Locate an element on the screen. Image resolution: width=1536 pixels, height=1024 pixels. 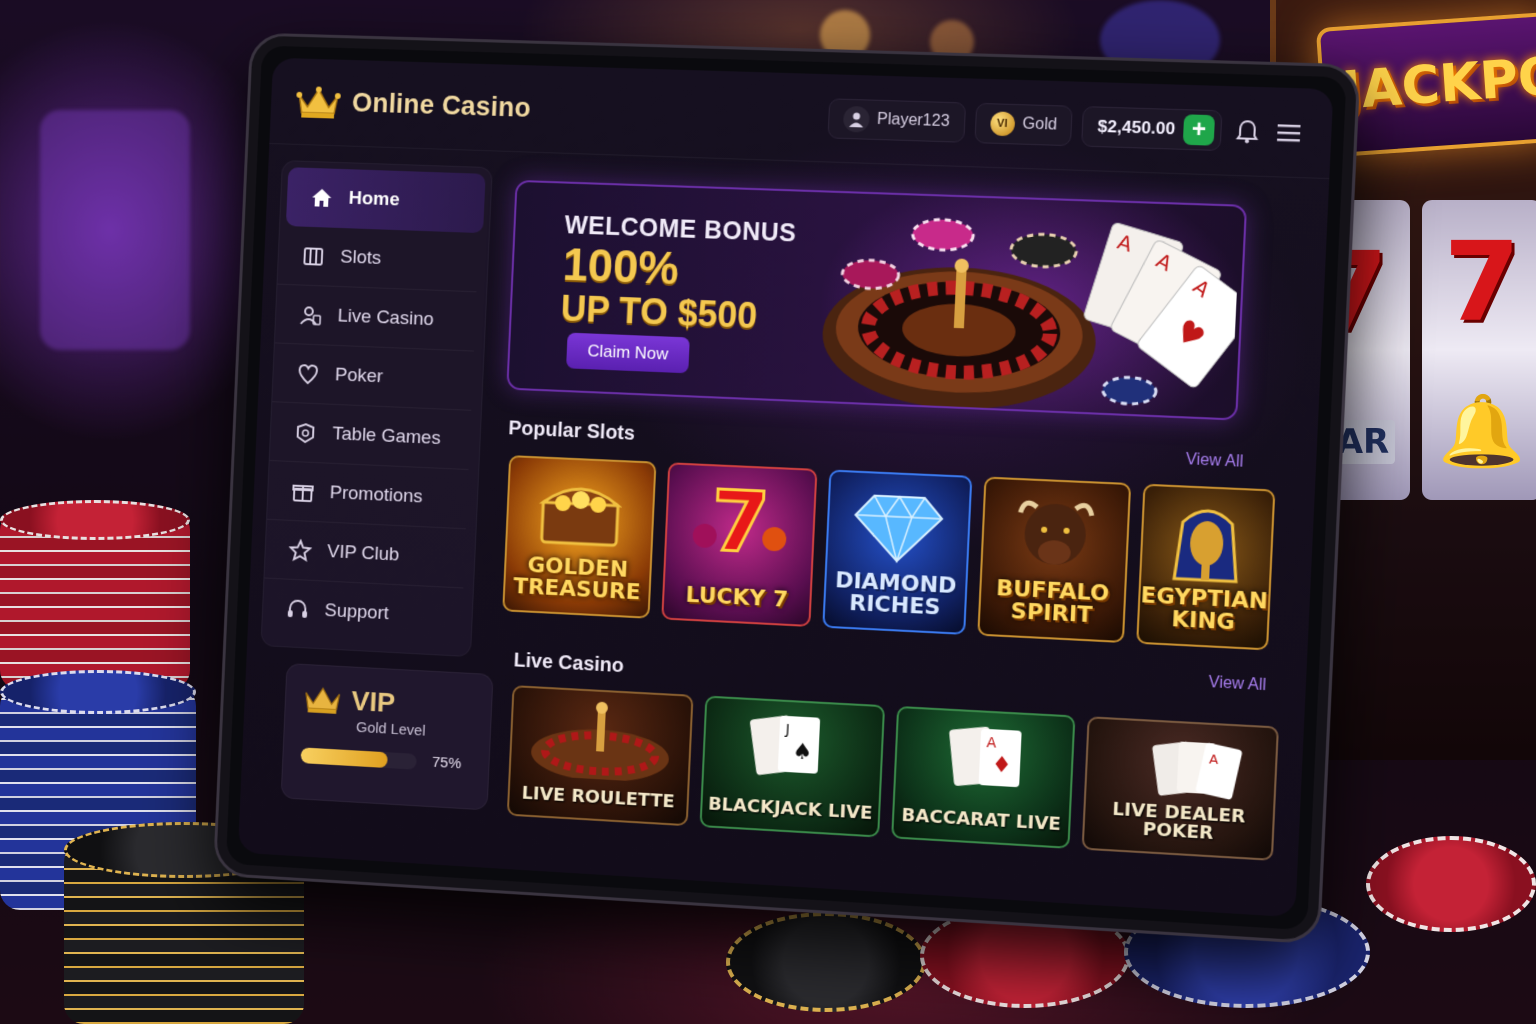
svg-text: J is located at coordinates (787, 730).